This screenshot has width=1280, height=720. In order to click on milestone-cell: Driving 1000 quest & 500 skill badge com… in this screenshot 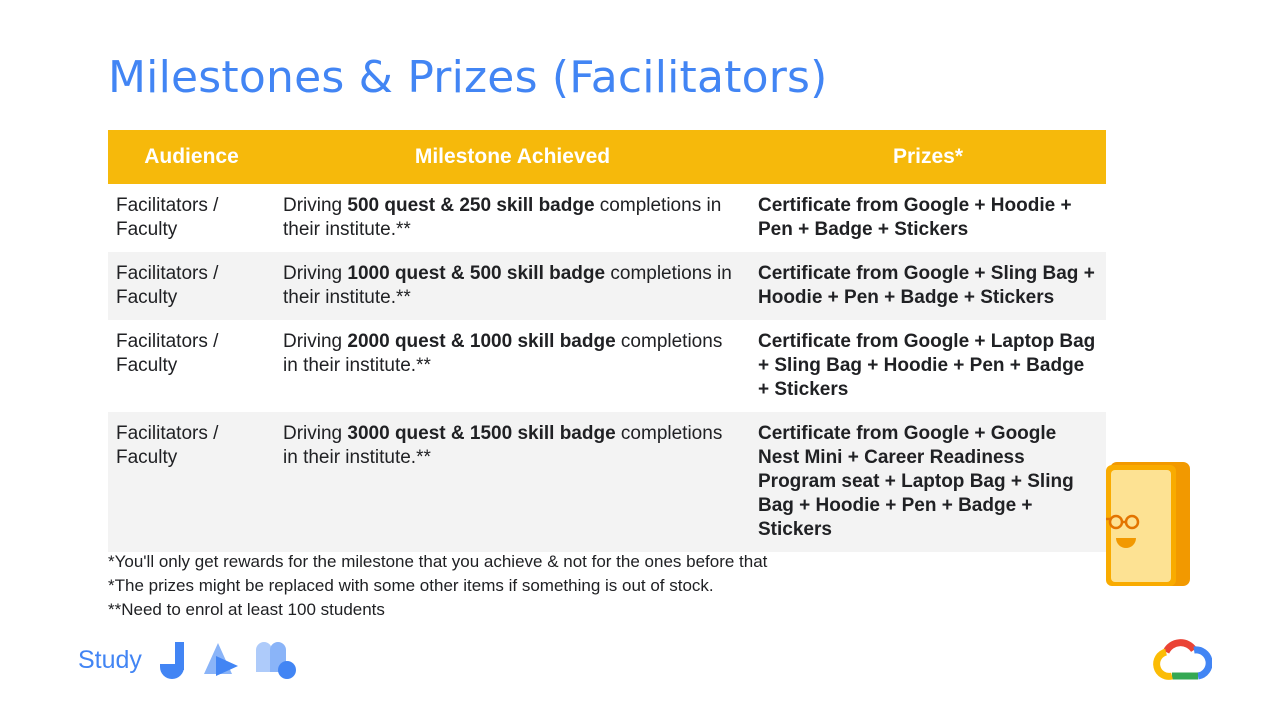, I will do `click(512, 286)`.